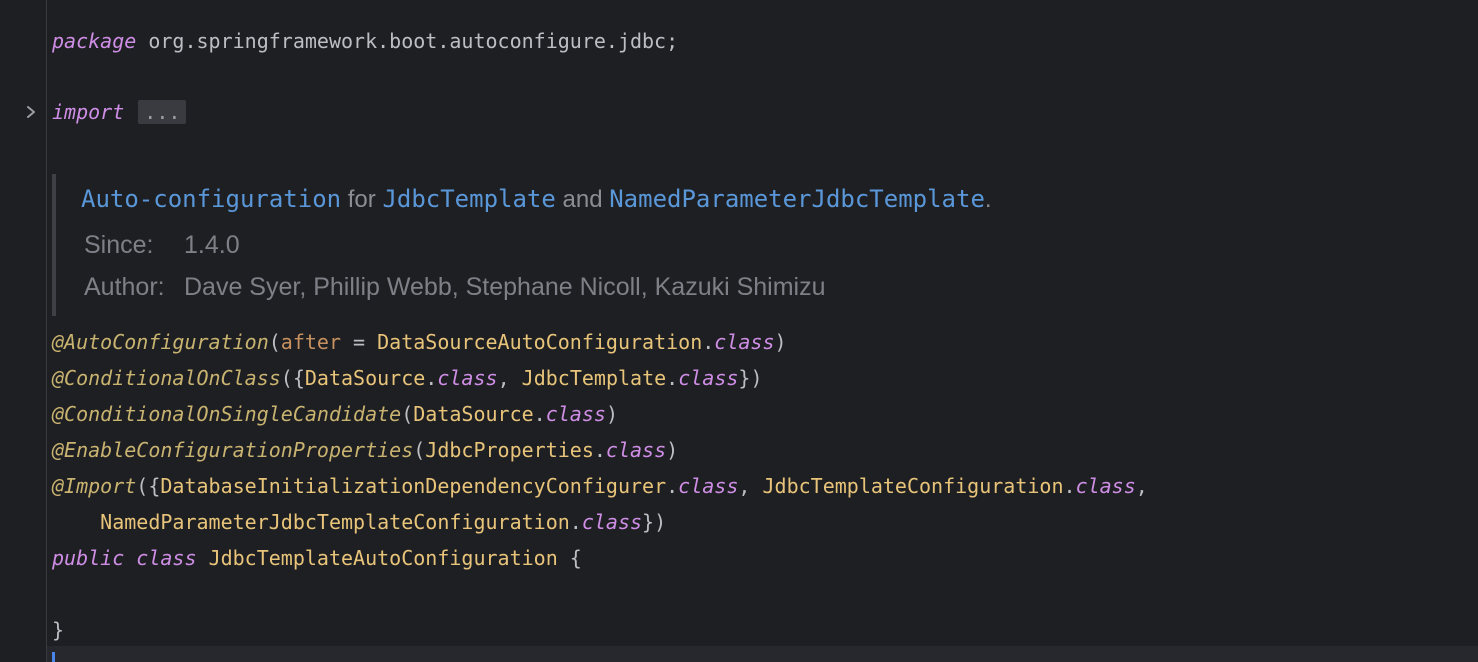  I want to click on javadoc-bar, so click(54, 245).